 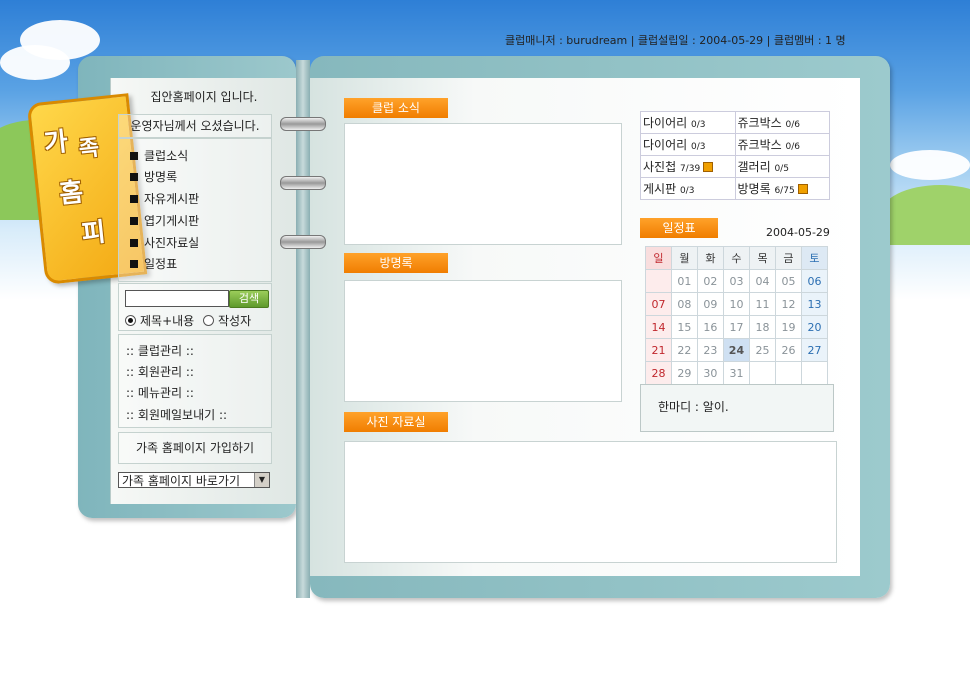 I want to click on calendar-day: 13, so click(x=814, y=304).